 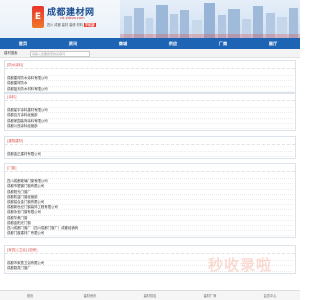 What do you see at coordinates (150, 97) in the screenshot?
I see `section-title: [涂料]` at bounding box center [150, 97].